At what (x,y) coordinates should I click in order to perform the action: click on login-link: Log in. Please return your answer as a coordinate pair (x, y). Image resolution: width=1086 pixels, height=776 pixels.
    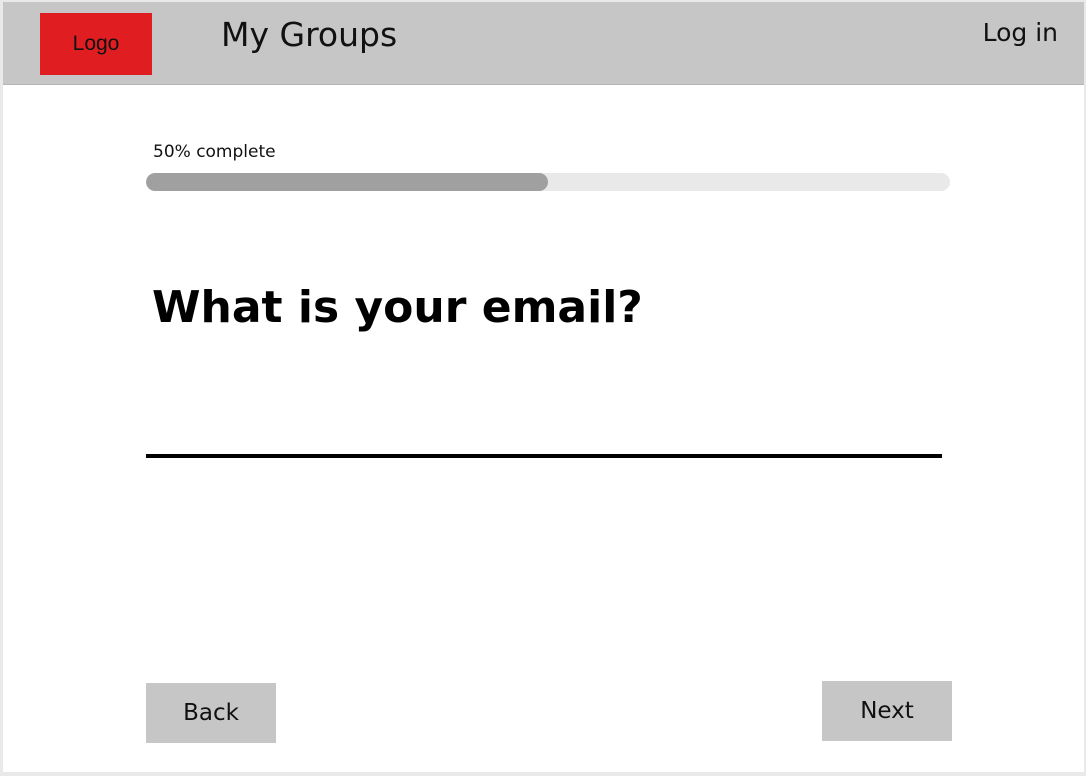
    Looking at the image, I should click on (1020, 32).